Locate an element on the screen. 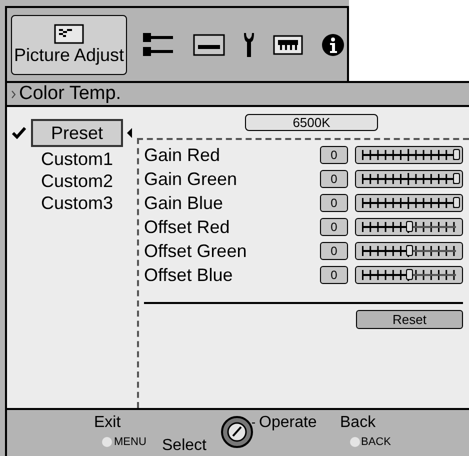  adjustment-label: Offset Green is located at coordinates (196, 251).